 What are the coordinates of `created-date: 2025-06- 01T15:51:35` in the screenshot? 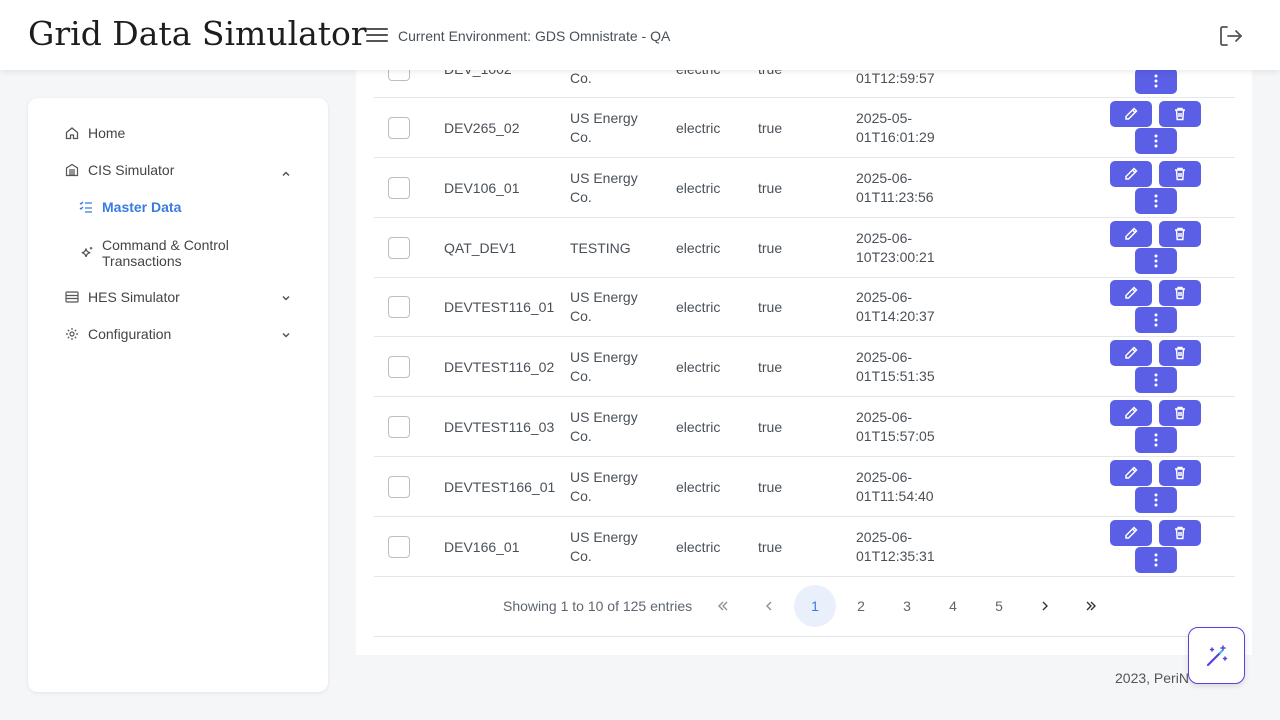 It's located at (895, 367).